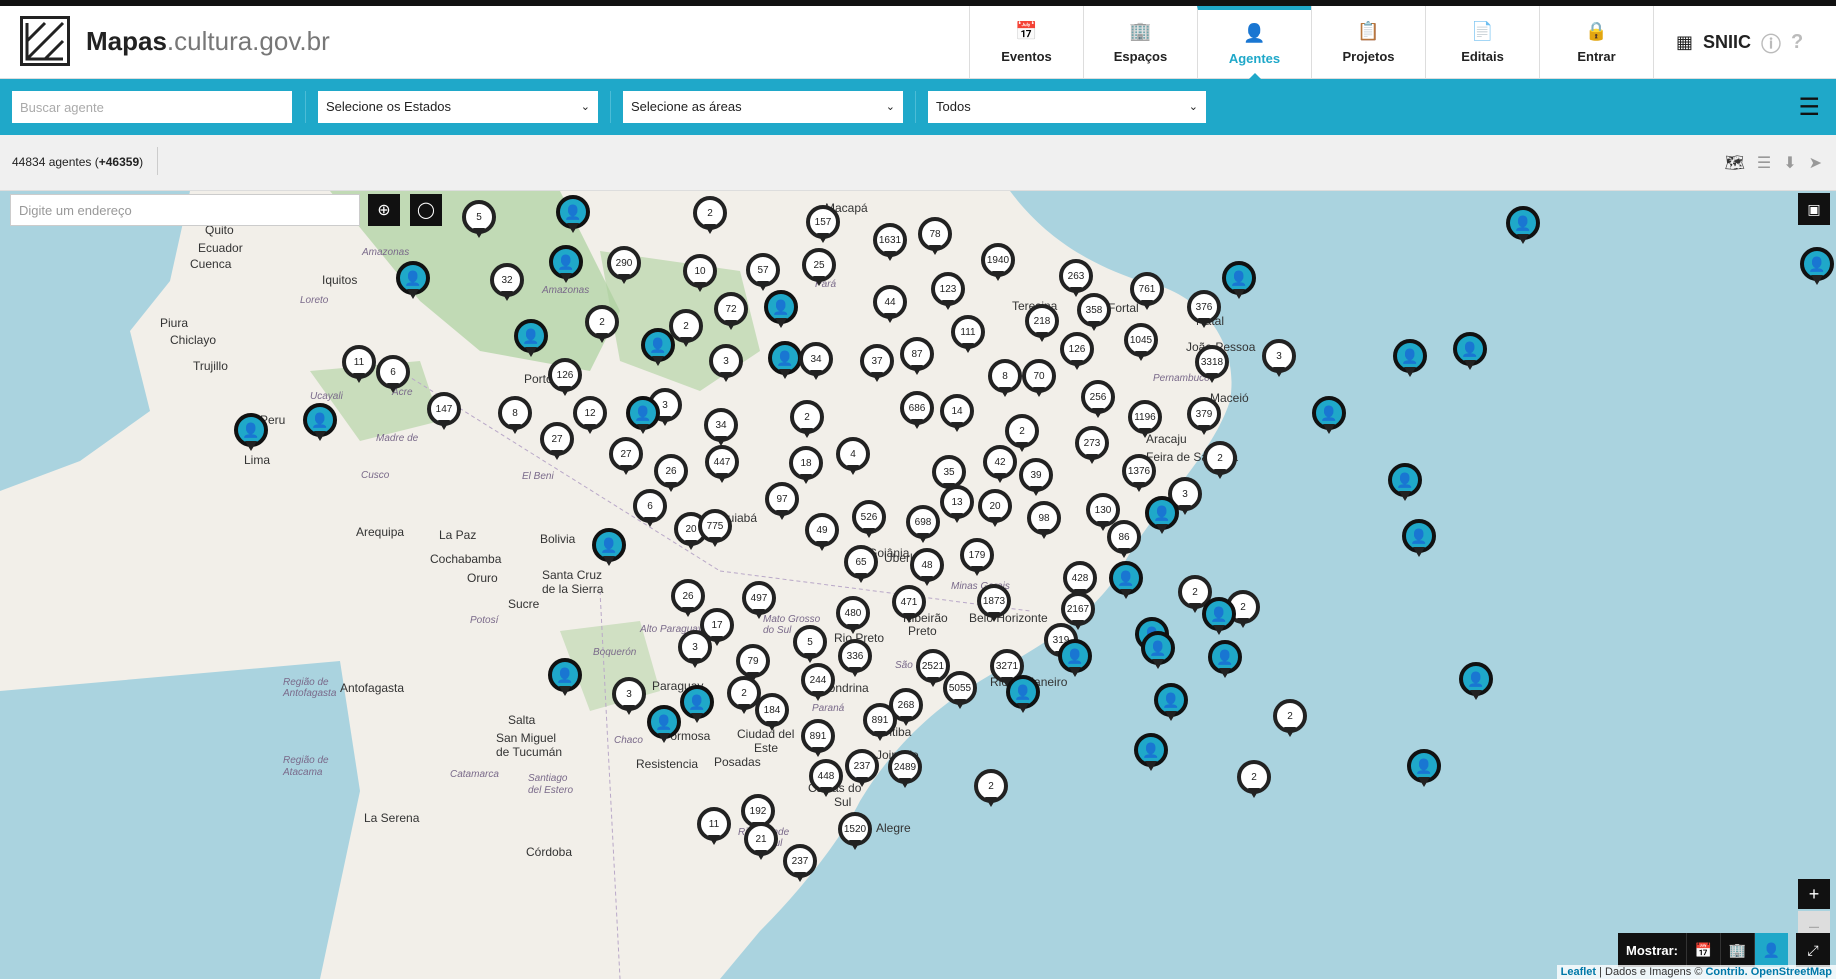 Image resolution: width=1836 pixels, height=979 pixels. Describe the element at coordinates (861, 566) in the screenshot. I see `cluster-marker: 65` at that location.